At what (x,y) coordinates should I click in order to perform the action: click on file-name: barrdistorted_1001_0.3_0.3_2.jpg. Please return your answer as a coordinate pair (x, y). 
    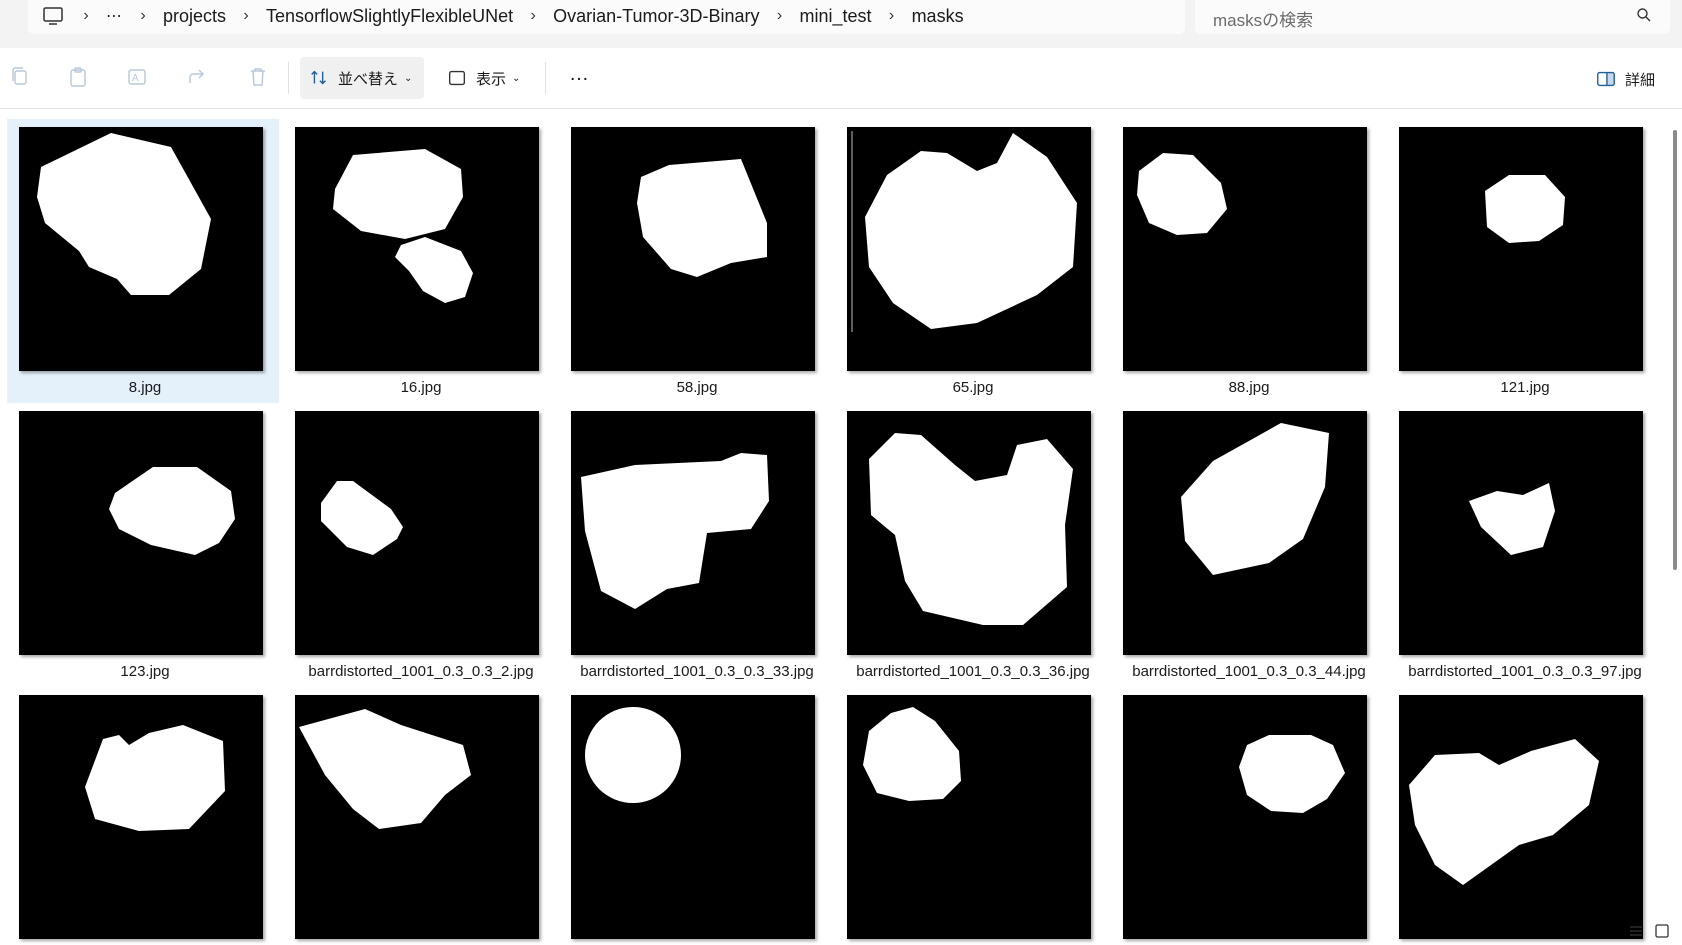
    Looking at the image, I should click on (421, 671).